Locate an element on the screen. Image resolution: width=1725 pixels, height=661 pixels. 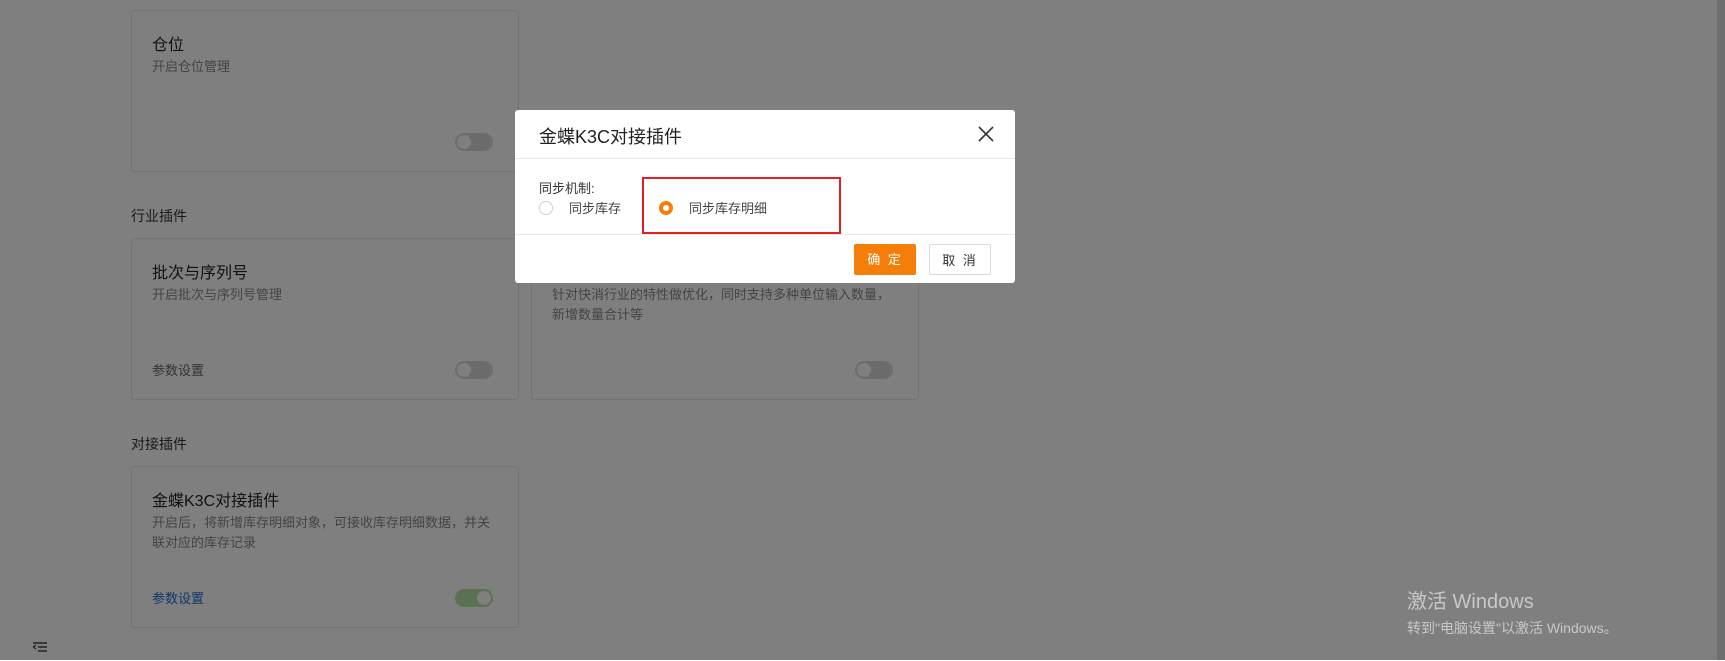
dialog-header: 金蝶K3C对接插件 is located at coordinates (765, 134).